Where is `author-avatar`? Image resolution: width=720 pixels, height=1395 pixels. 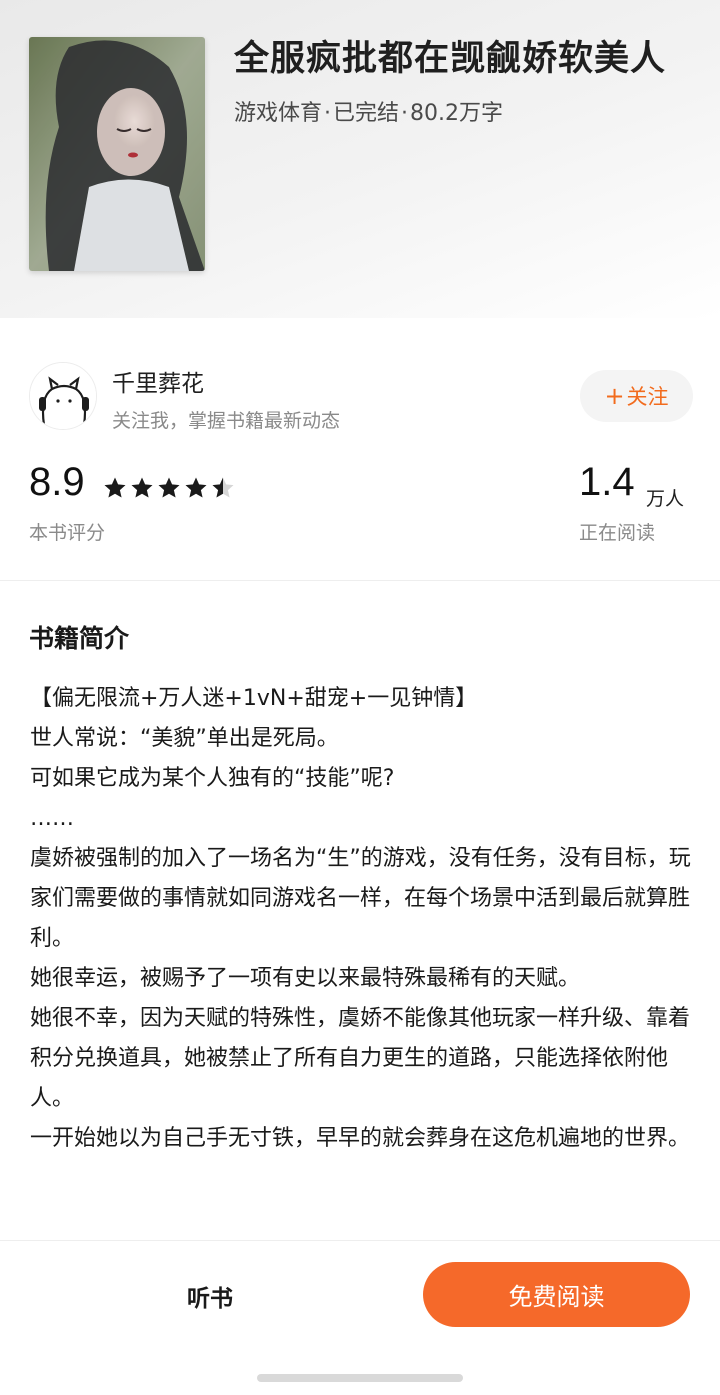
author-avatar is located at coordinates (63, 396).